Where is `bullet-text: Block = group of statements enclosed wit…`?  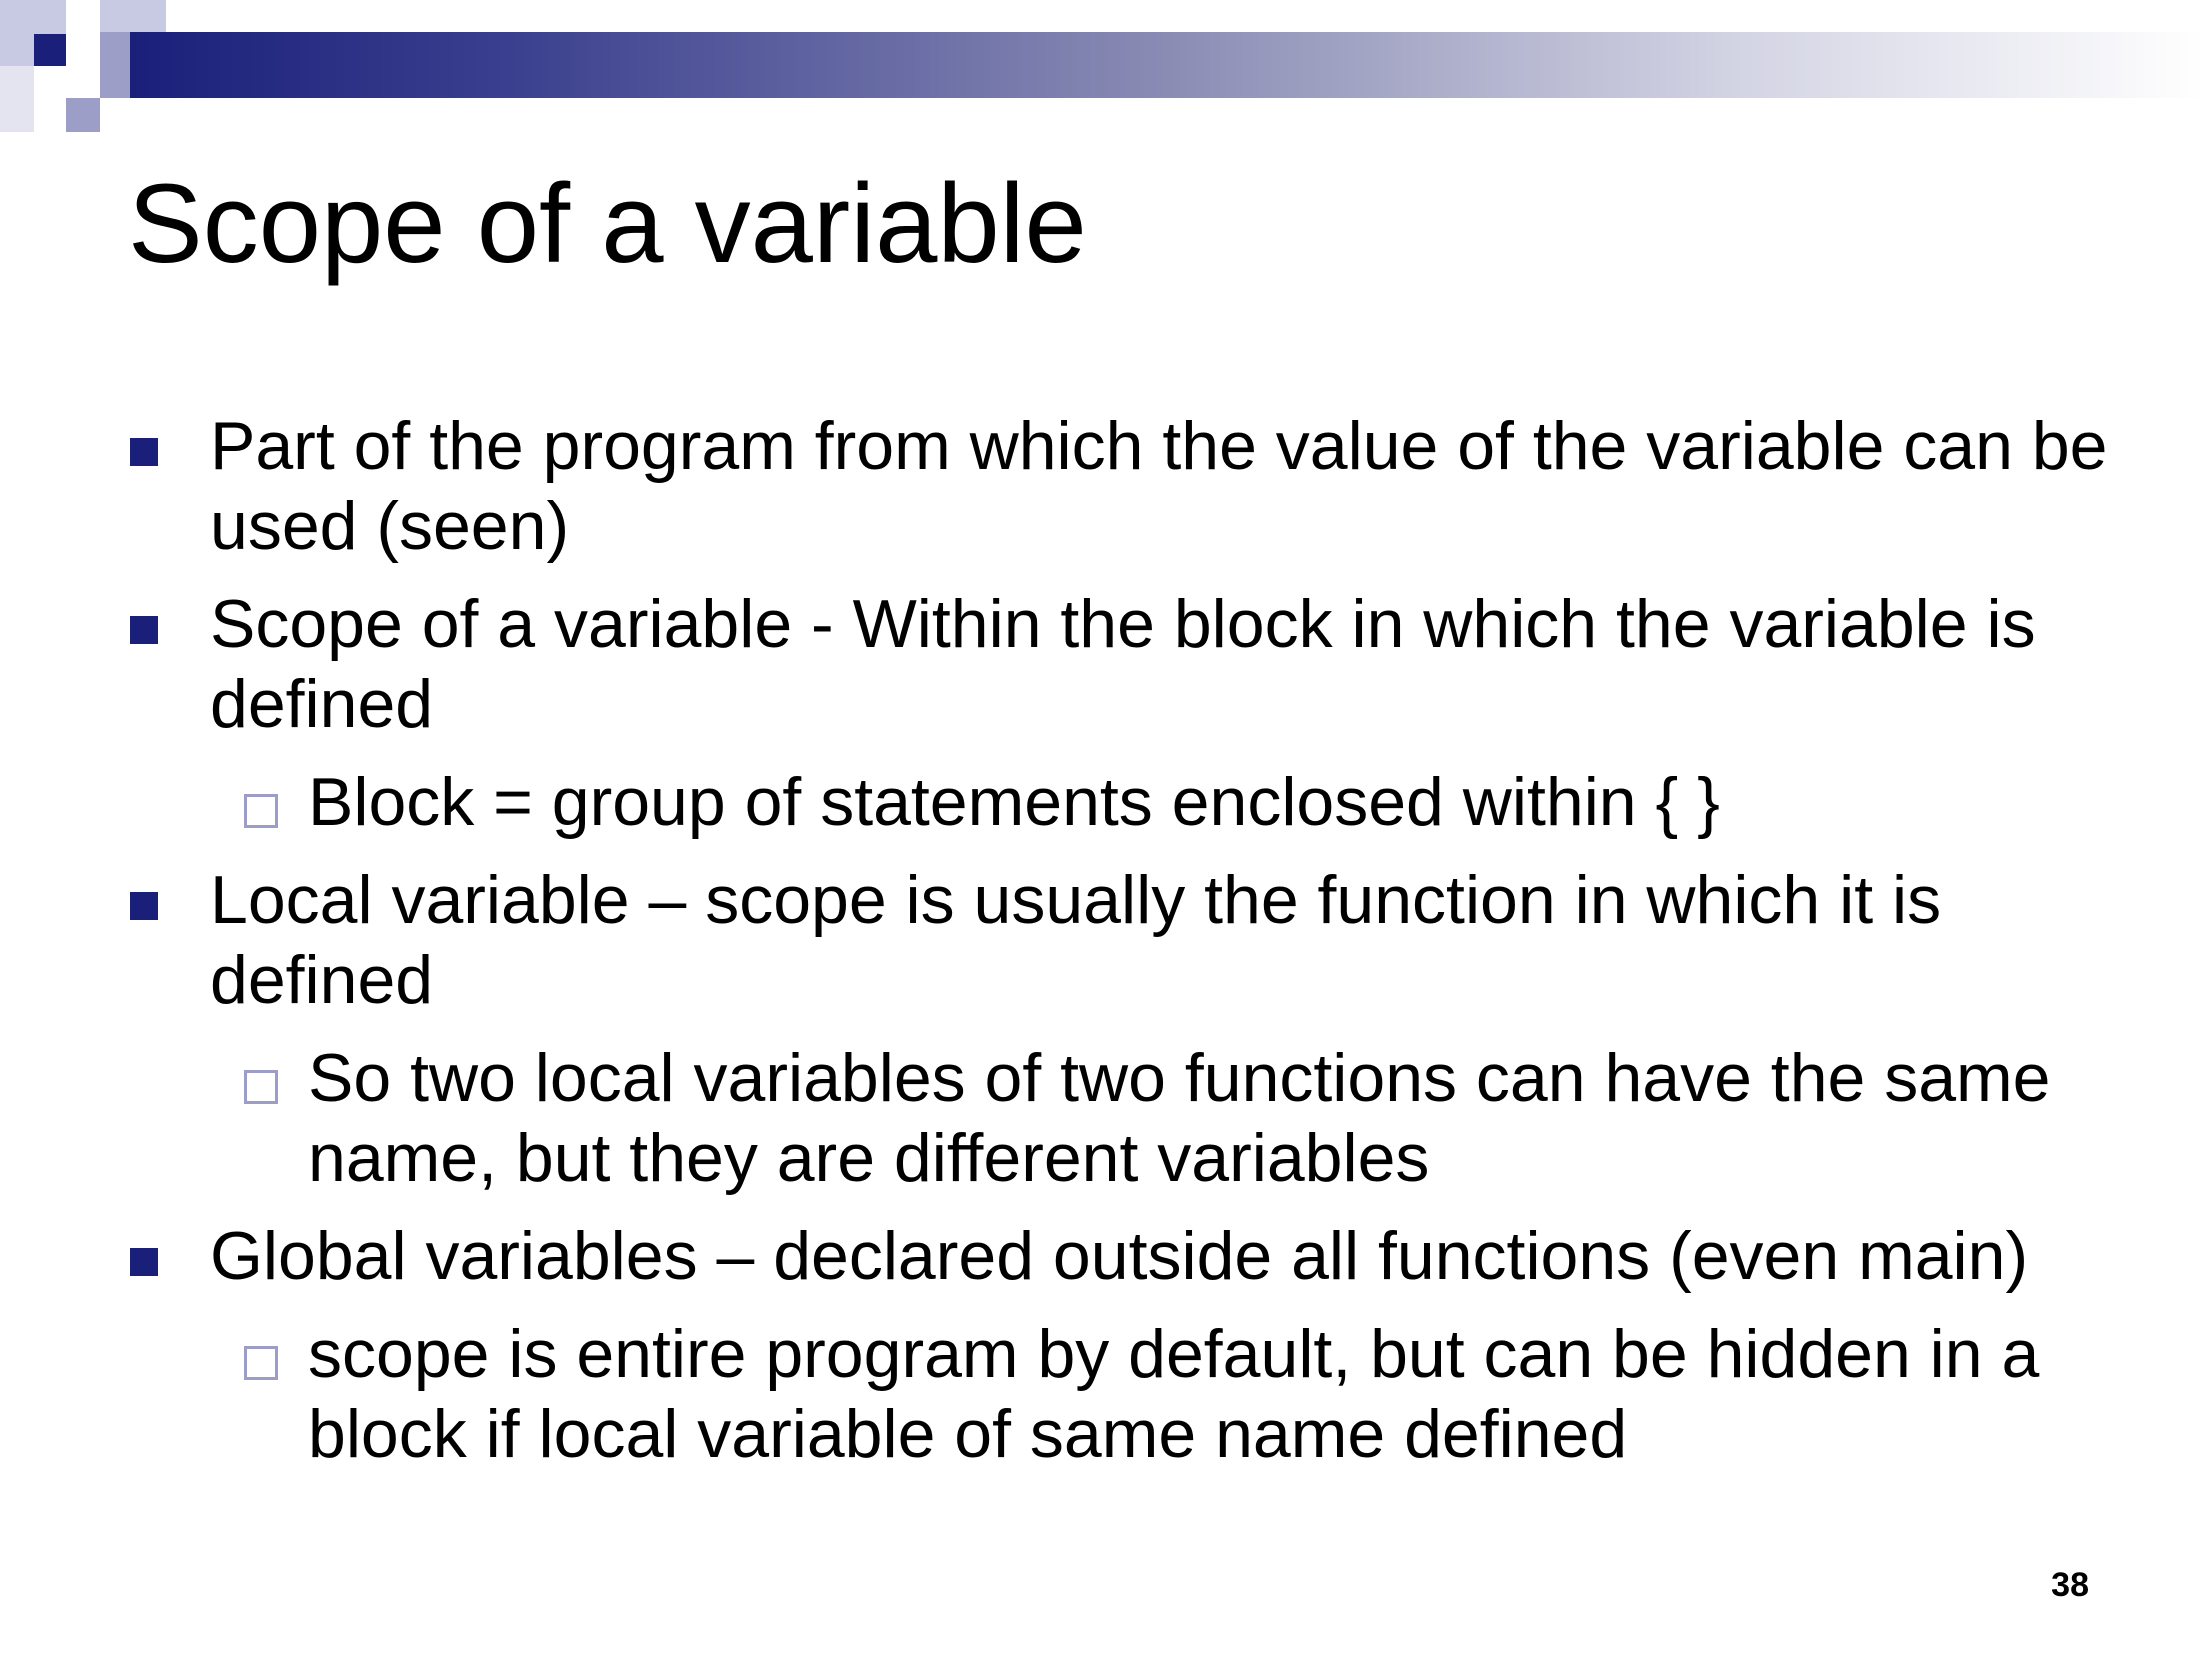
bullet-text: Block = group of statements enclosed wit… is located at coordinates (1014, 802).